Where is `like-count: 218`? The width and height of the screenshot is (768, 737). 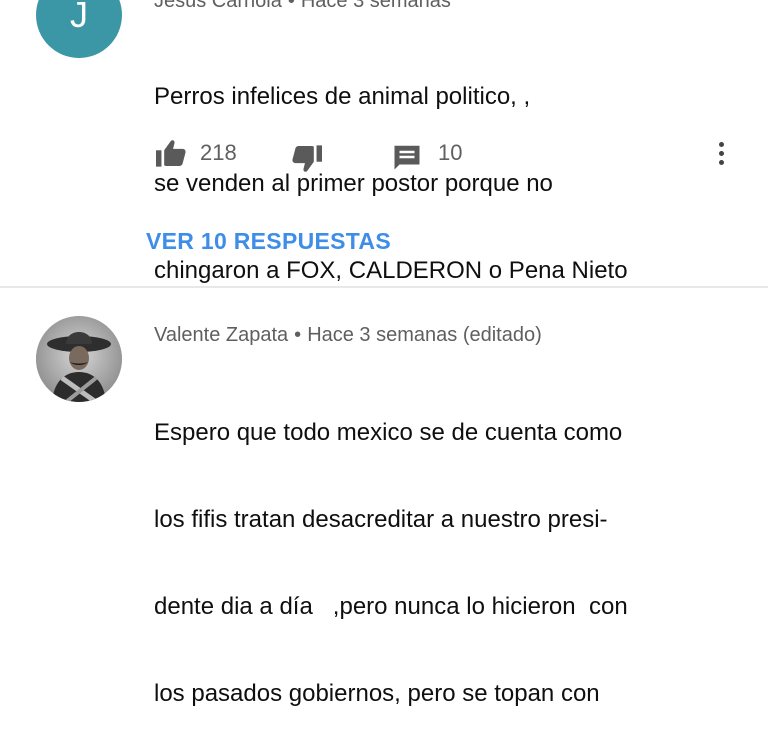 like-count: 218 is located at coordinates (218, 152).